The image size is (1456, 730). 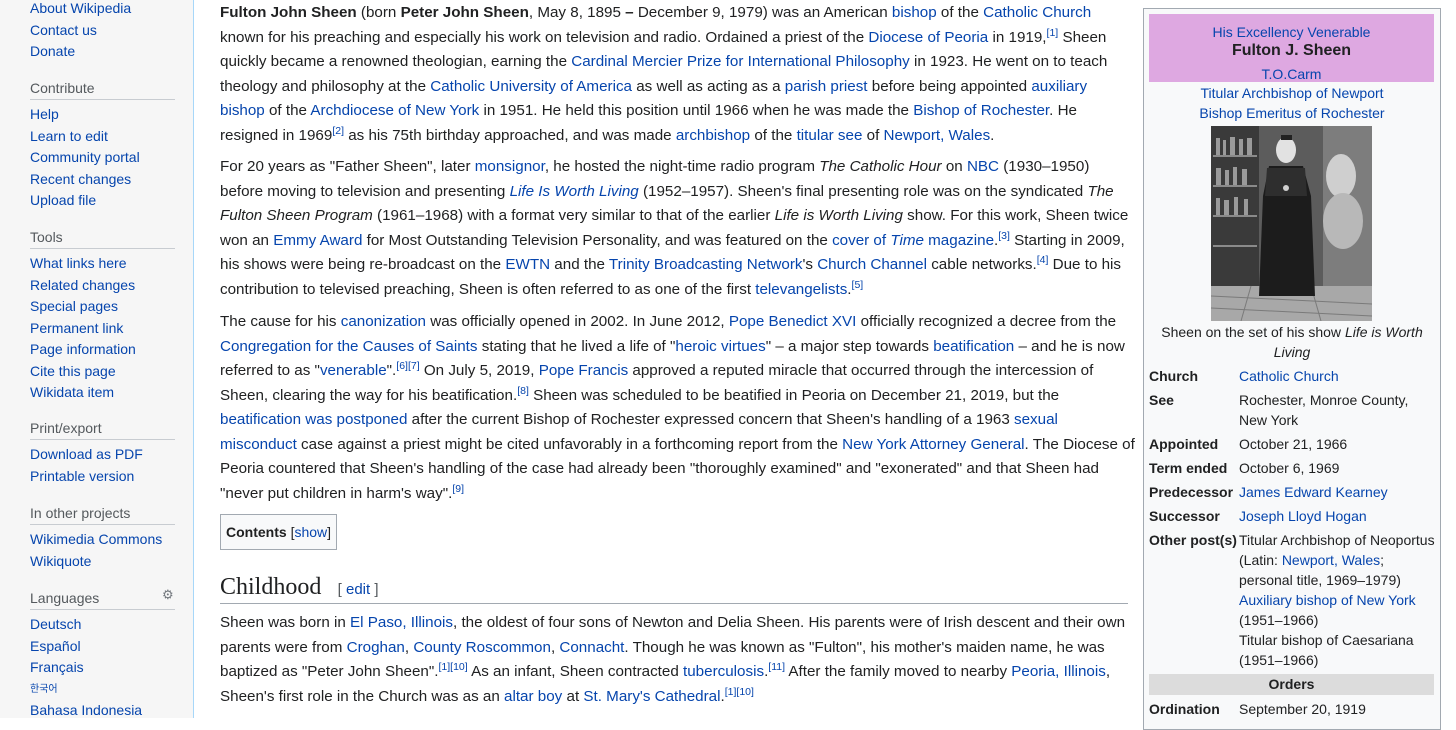 I want to click on language-link-espanol: Español, so click(x=86, y=647).